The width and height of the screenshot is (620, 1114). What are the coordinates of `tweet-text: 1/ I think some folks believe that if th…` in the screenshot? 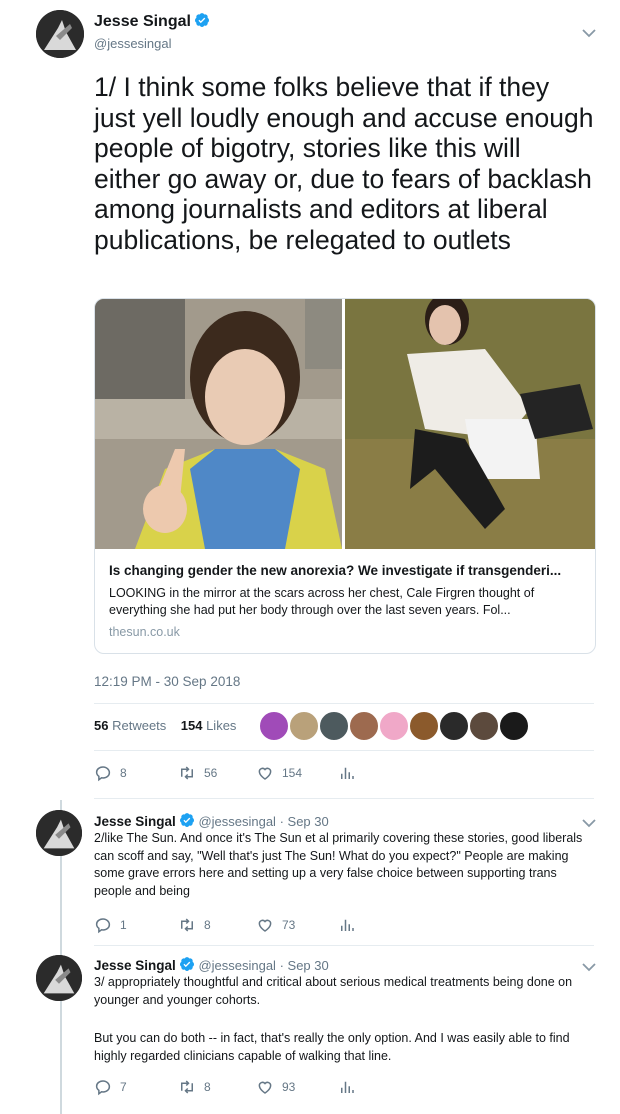 It's located at (344, 163).